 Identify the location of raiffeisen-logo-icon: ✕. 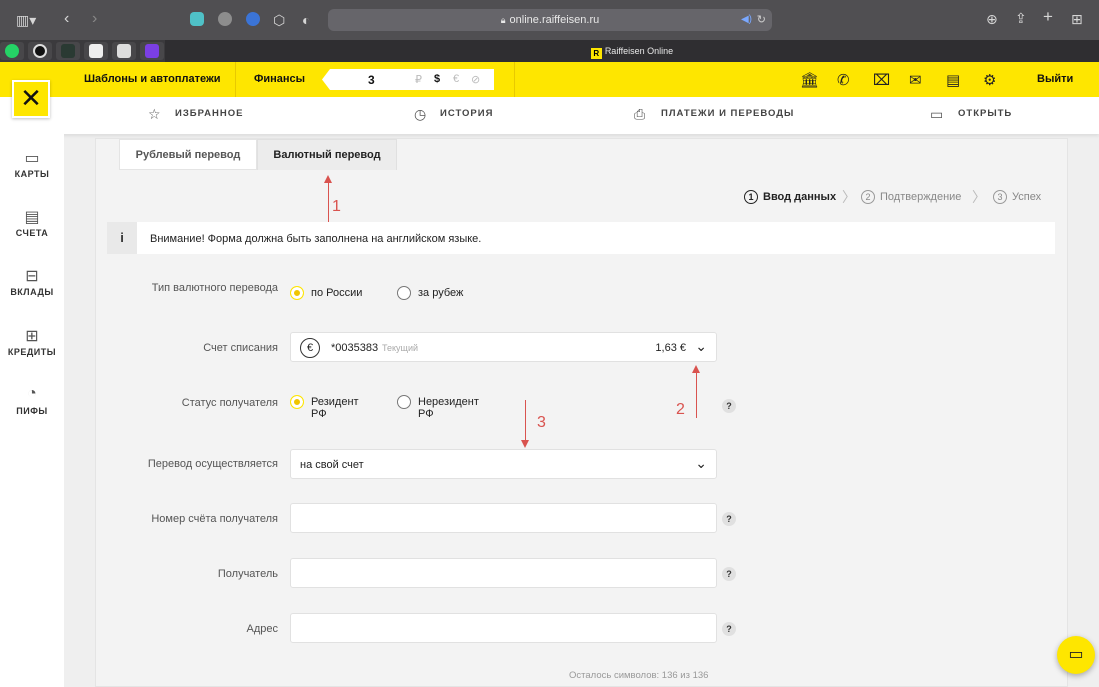
(31, 99).